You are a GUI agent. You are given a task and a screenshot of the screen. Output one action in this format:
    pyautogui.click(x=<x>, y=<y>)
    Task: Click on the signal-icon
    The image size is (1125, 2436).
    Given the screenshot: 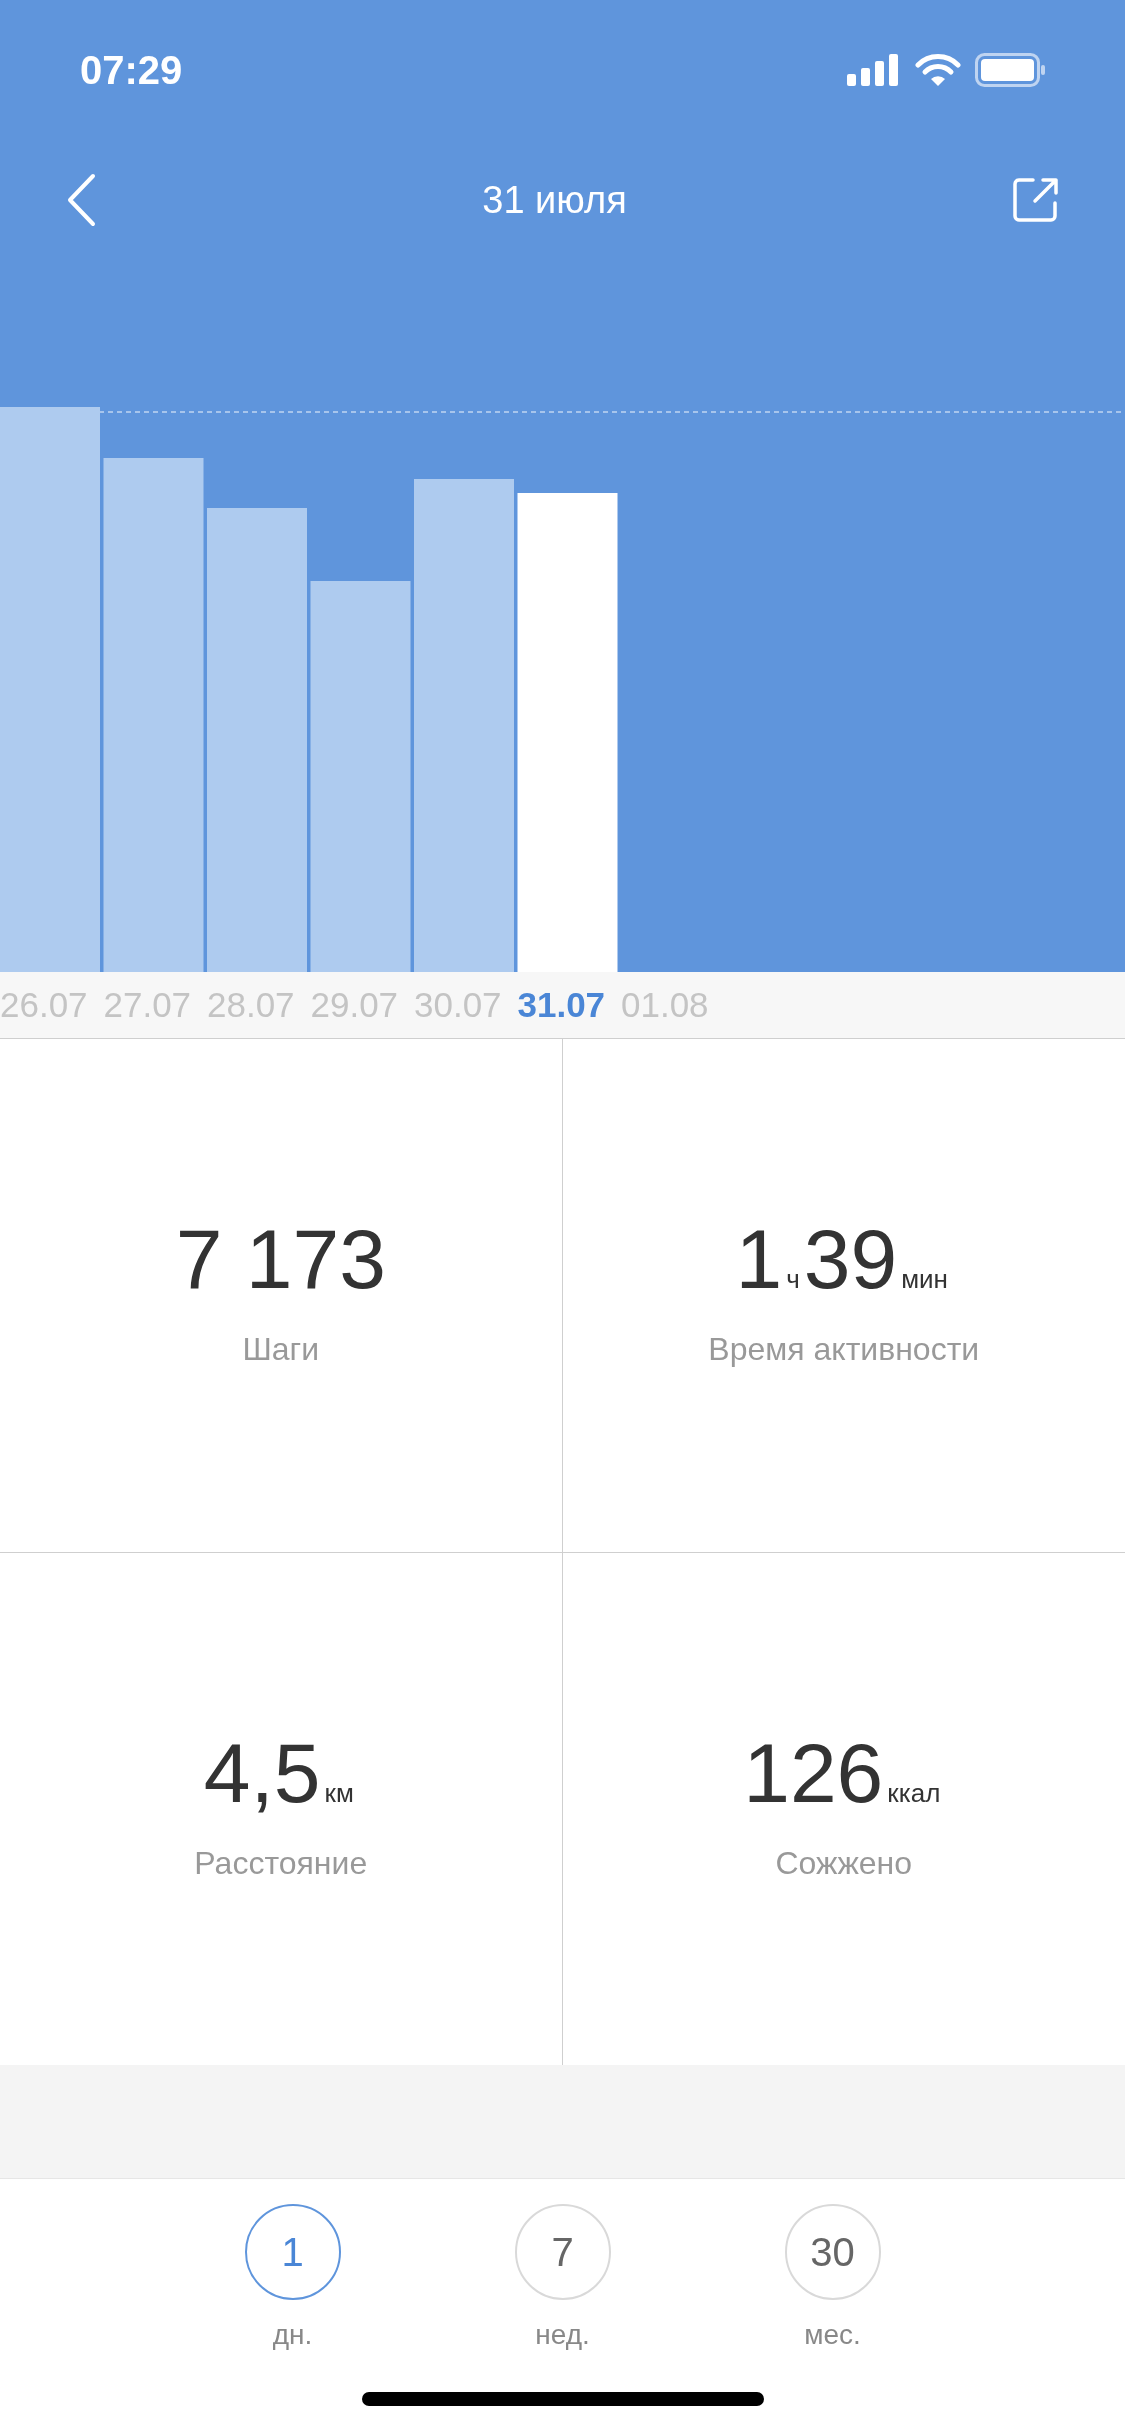 What is the action you would take?
    pyautogui.click(x=874, y=70)
    